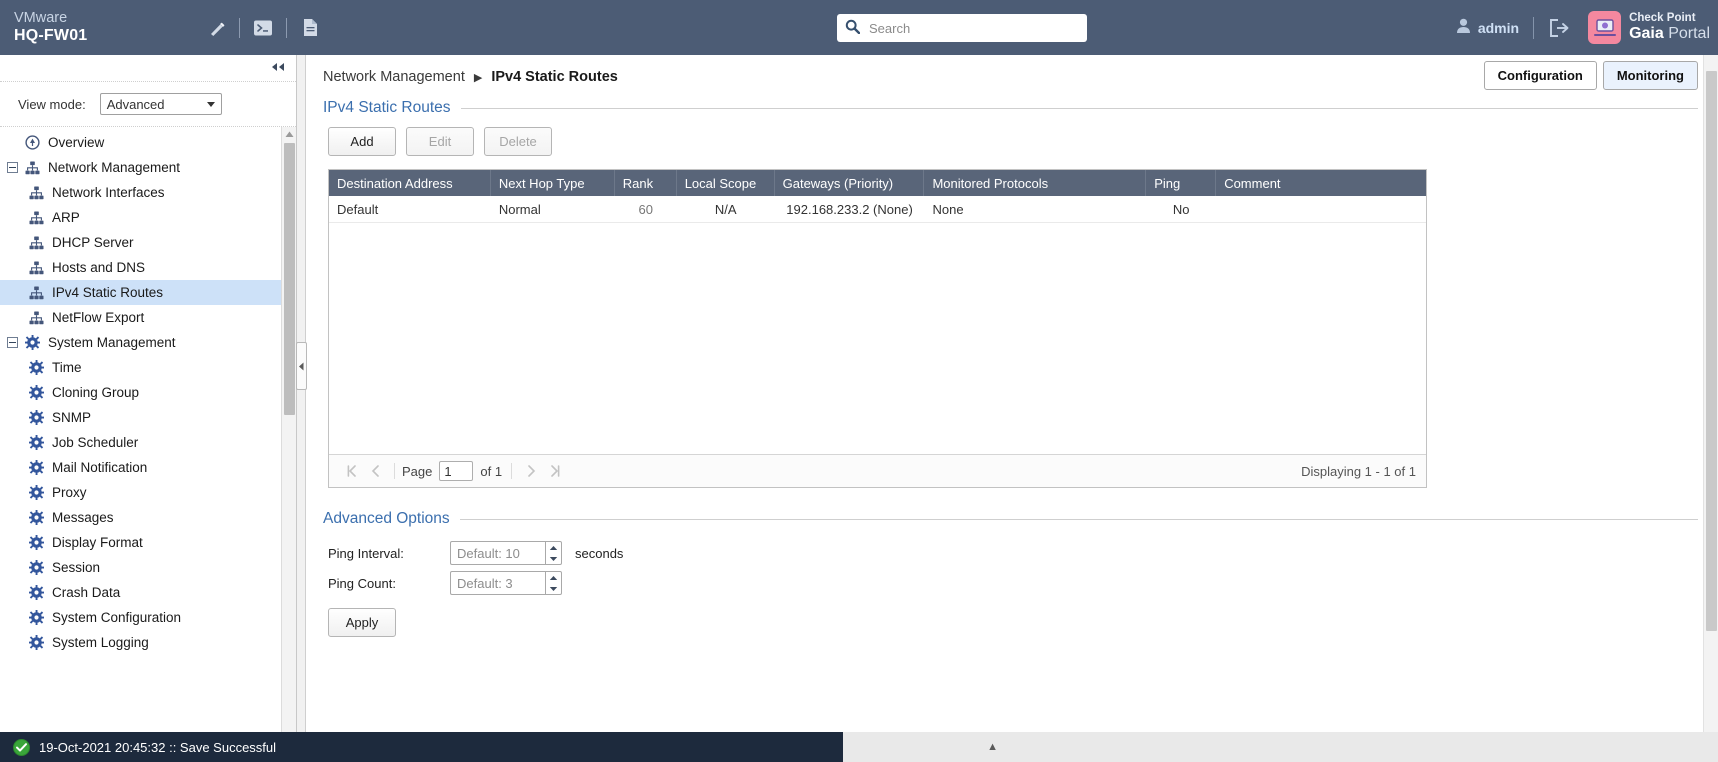  Describe the element at coordinates (100, 467) in the screenshot. I see `sidebar-item-label: Mail Notification` at that location.